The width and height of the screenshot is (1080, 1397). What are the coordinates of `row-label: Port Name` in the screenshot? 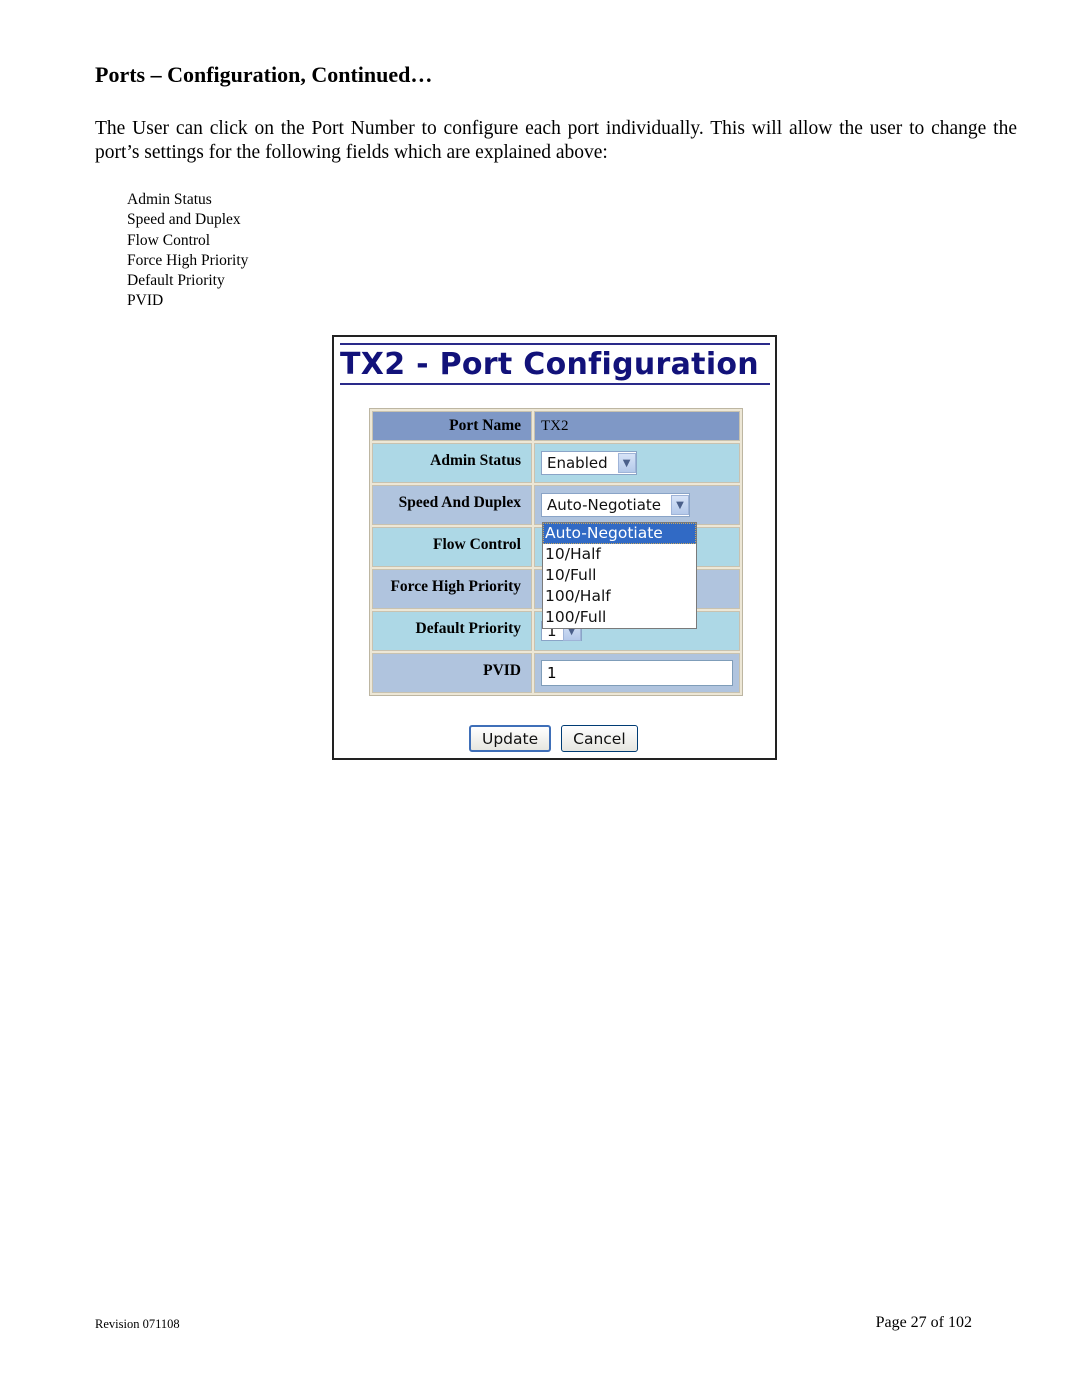 It's located at (452, 426).